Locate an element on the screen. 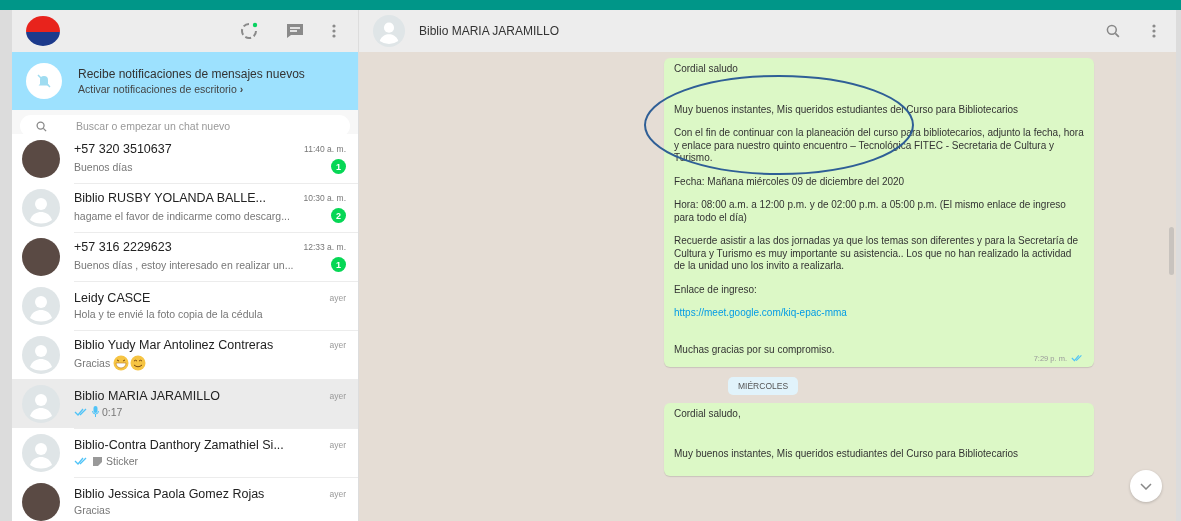 The width and height of the screenshot is (1181, 521). message-preview: 0:17 is located at coordinates (112, 411).